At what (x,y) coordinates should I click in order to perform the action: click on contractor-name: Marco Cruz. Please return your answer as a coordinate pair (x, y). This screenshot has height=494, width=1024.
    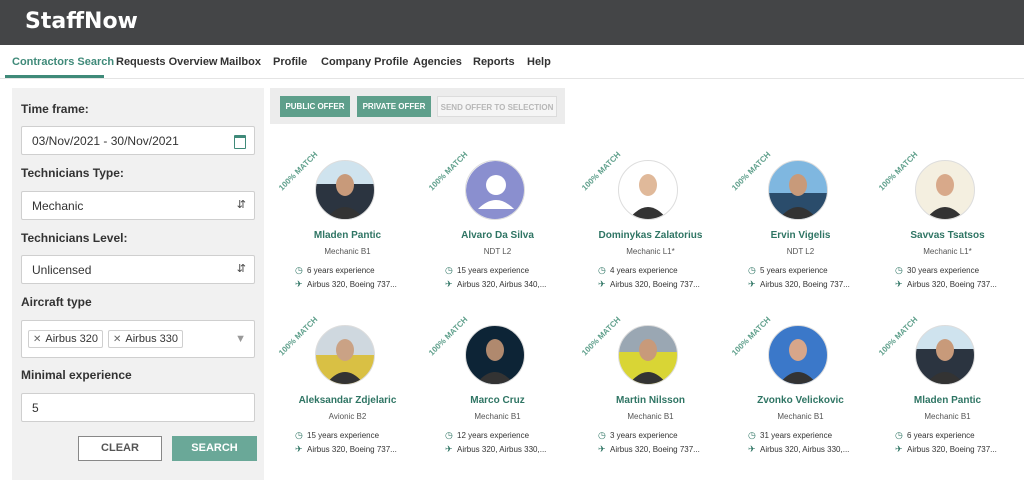
    Looking at the image, I should click on (497, 400).